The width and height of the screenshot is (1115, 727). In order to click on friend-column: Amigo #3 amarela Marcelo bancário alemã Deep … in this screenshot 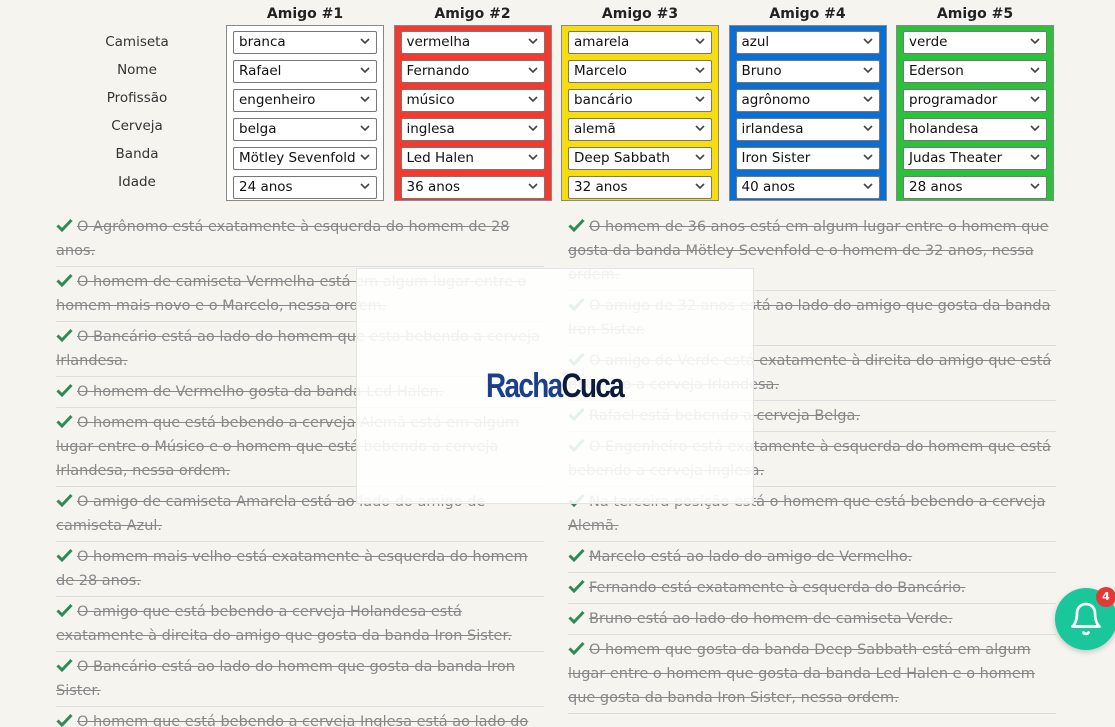, I will do `click(640, 103)`.